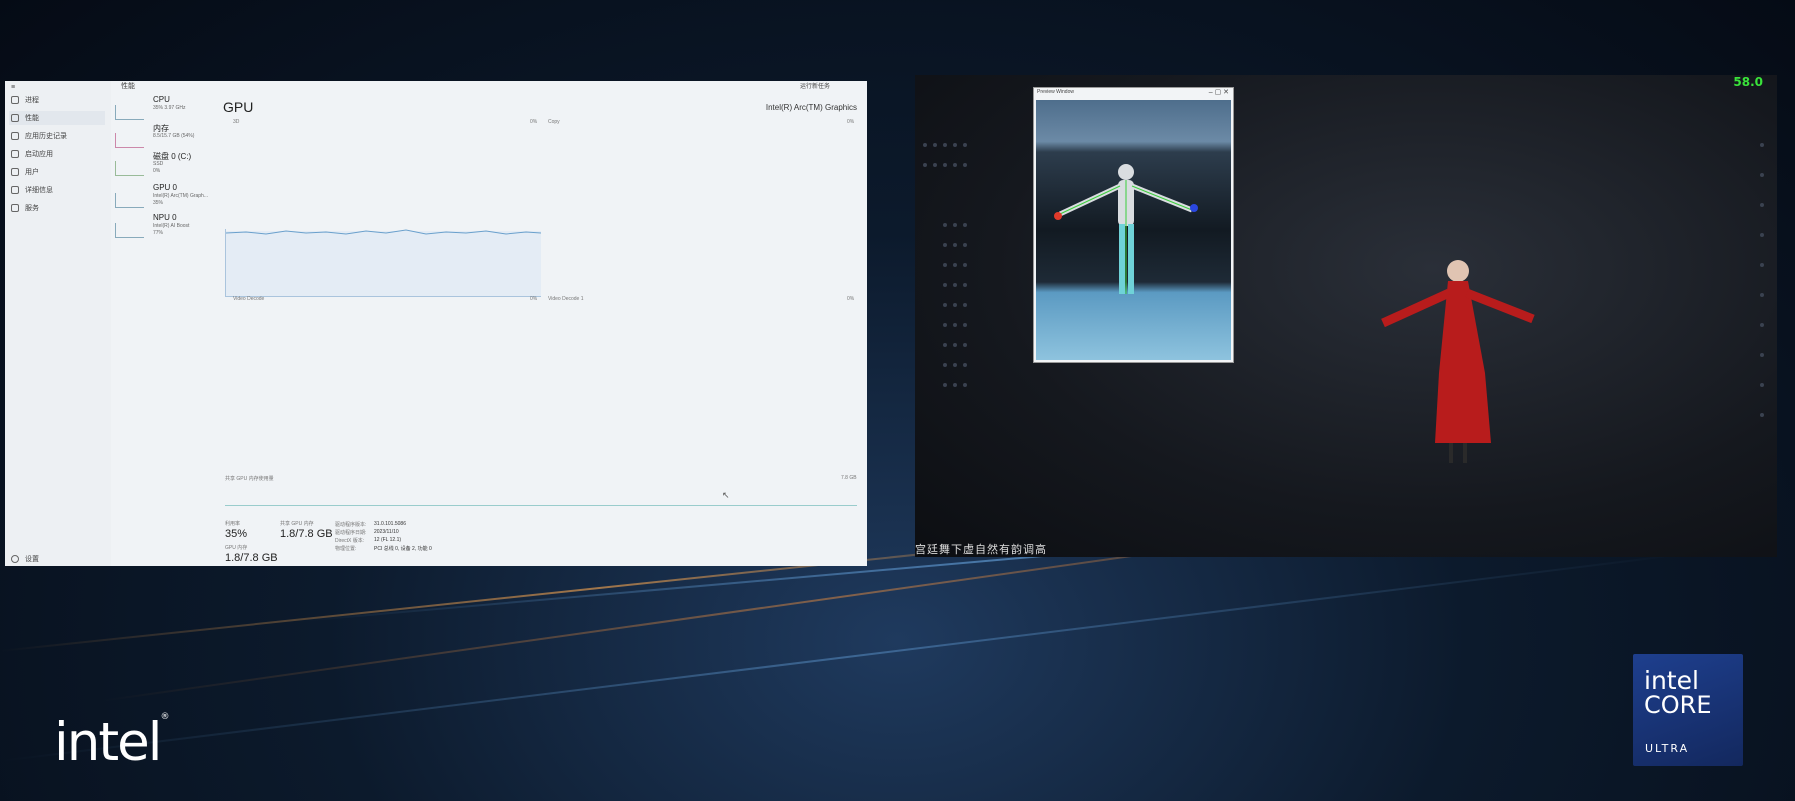 This screenshot has width=1795, height=801. Describe the element at coordinates (534, 299) in the screenshot. I see `graph-pct-video-decode: 0%` at that location.